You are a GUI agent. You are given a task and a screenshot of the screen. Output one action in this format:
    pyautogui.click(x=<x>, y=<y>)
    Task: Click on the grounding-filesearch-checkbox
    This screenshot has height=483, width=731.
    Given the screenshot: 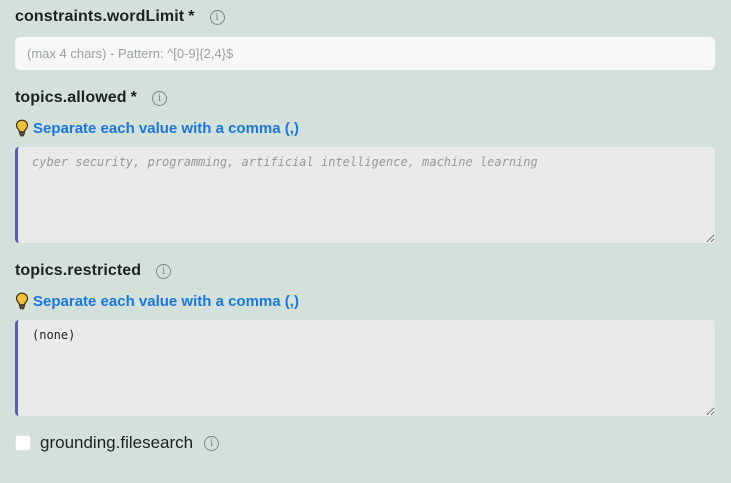 What is the action you would take?
    pyautogui.click(x=23, y=443)
    